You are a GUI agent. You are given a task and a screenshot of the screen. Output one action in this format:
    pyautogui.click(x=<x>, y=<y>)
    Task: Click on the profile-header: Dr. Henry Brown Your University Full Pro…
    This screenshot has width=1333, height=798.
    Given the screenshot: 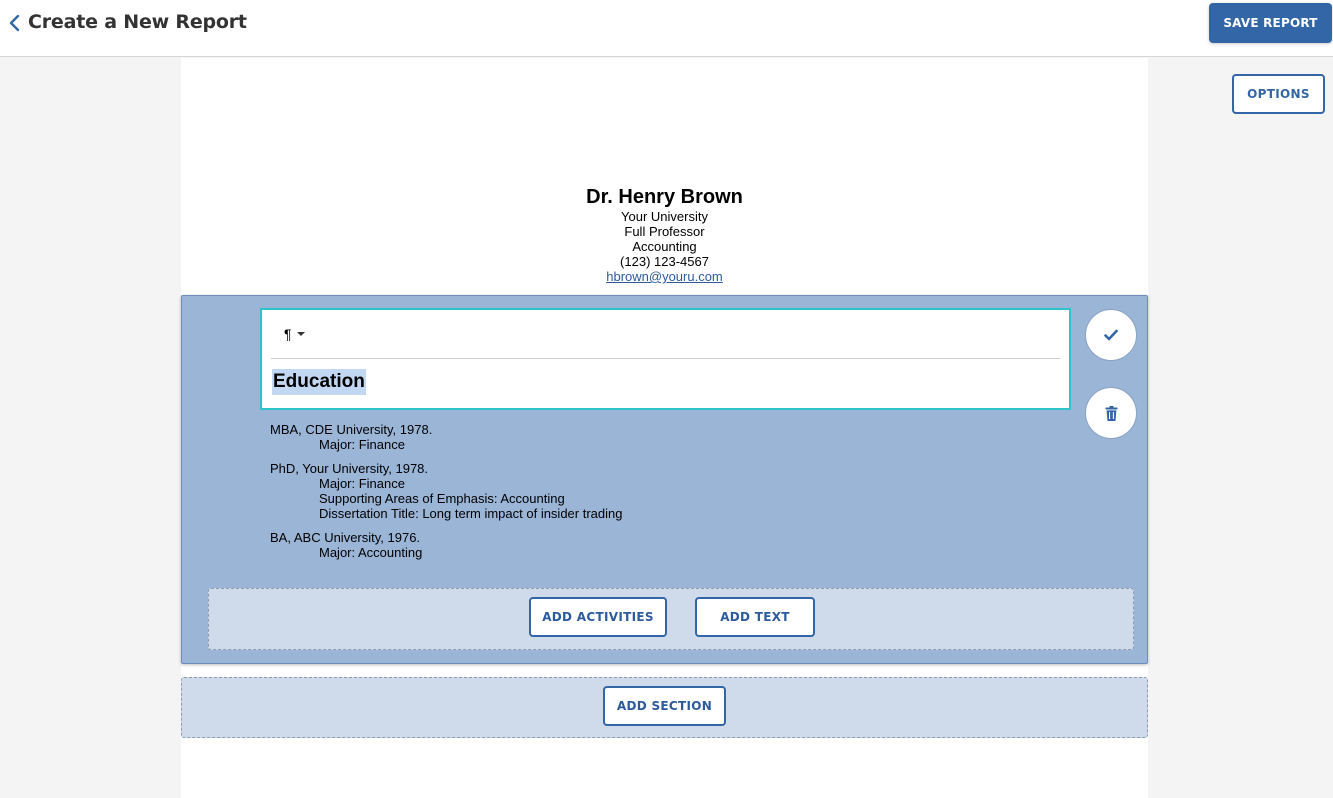 What is the action you would take?
    pyautogui.click(x=664, y=234)
    